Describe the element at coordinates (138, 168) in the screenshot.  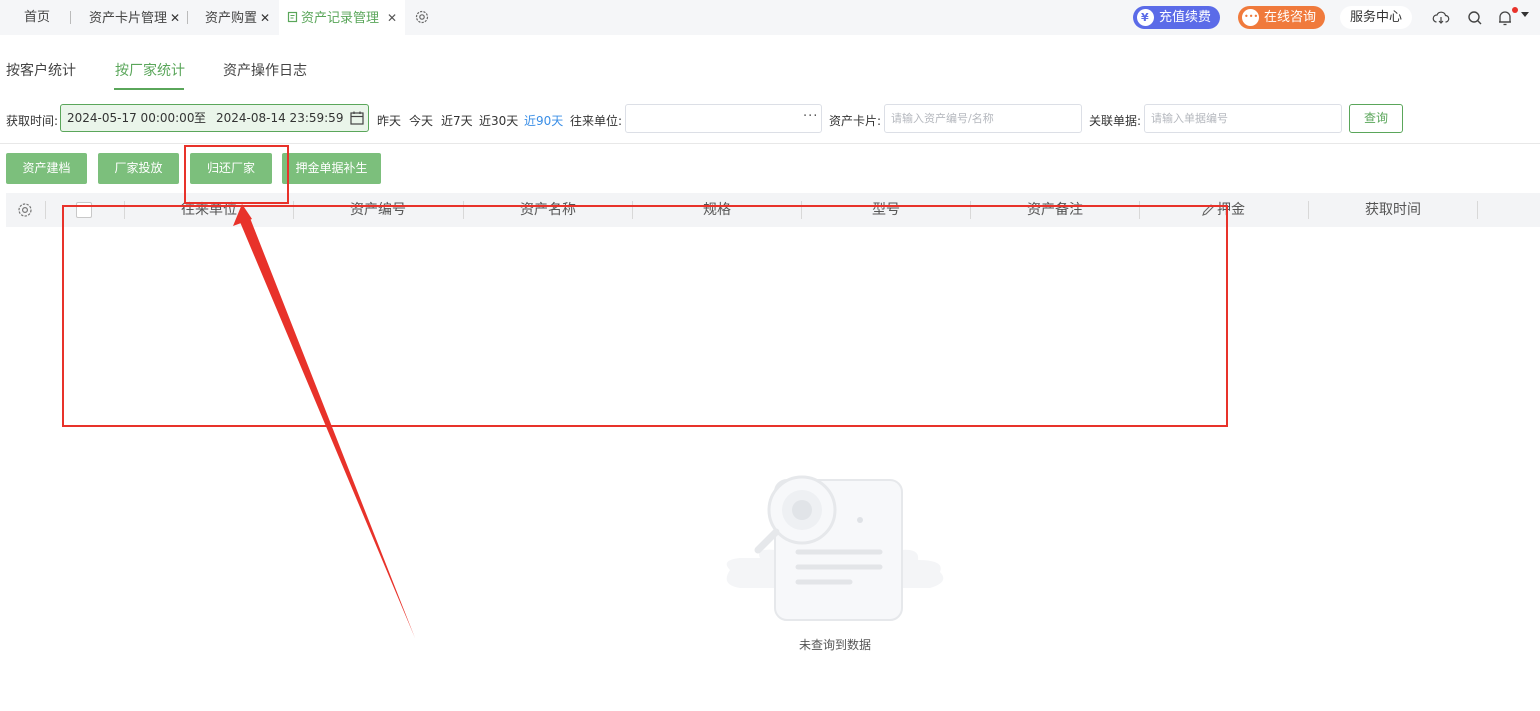
I see `manufacturer-deploy-button: 厂家投放` at that location.